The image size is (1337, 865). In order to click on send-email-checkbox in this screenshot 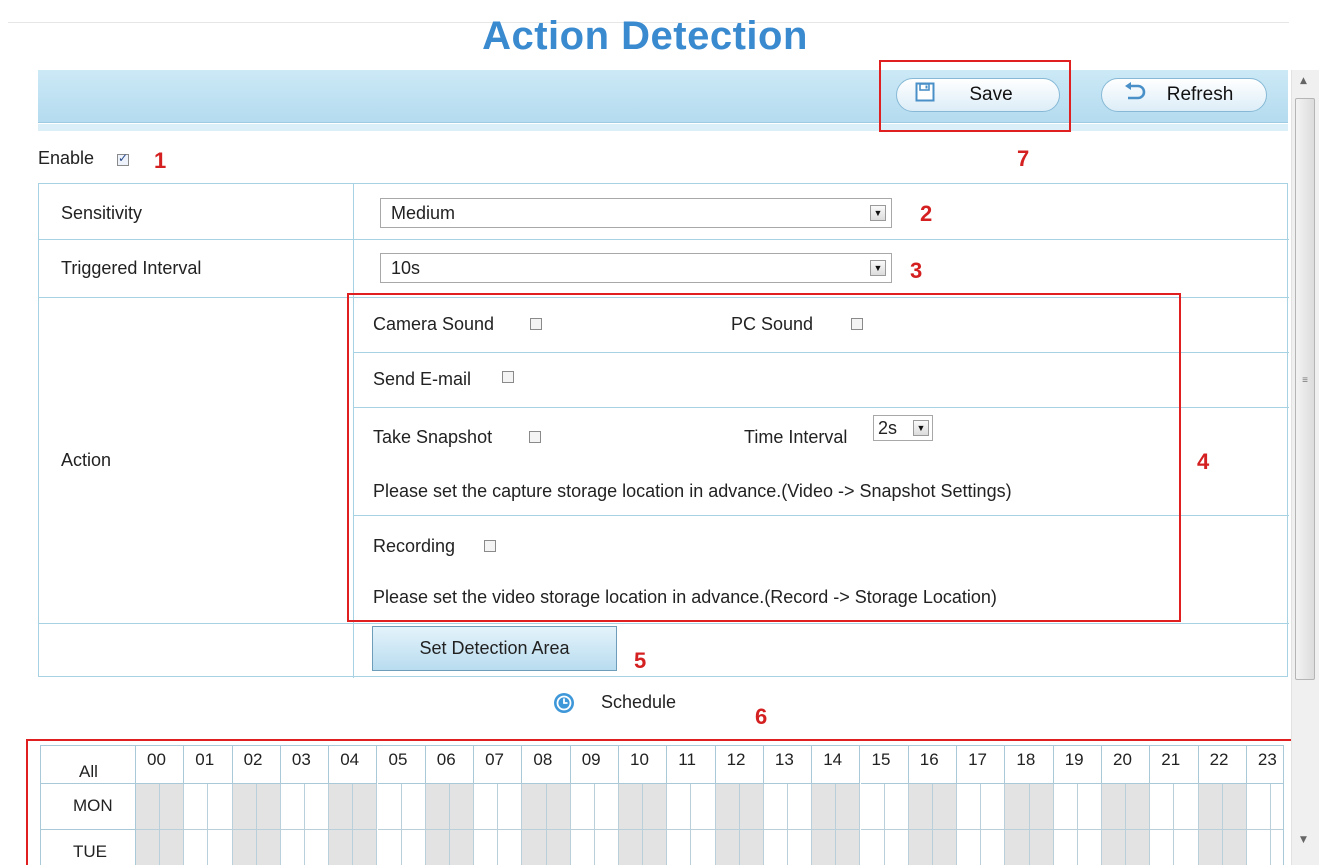, I will do `click(508, 377)`.